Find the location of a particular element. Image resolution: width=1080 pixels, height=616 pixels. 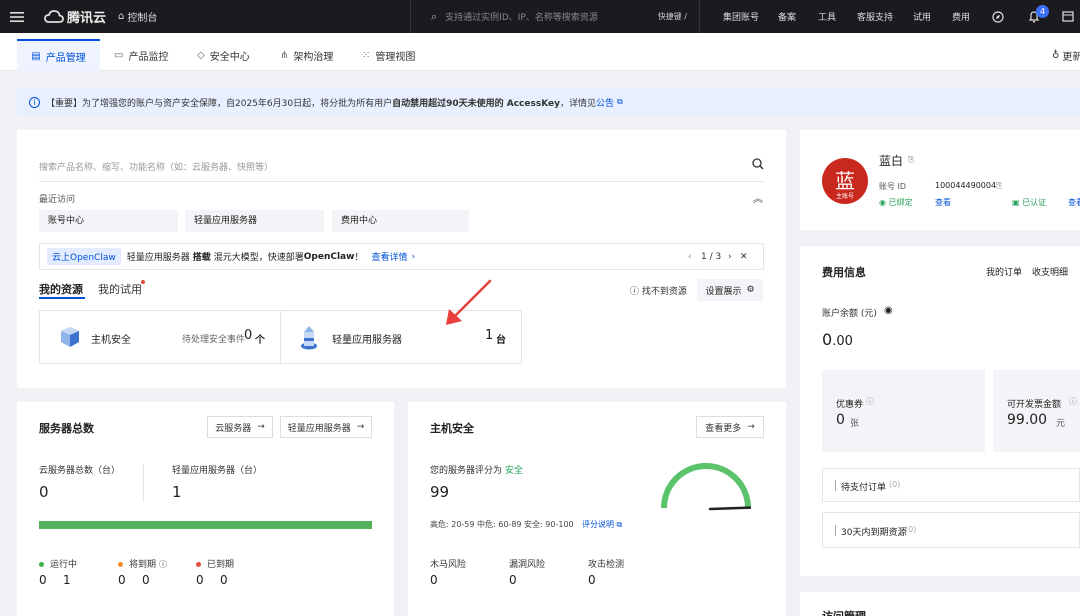

billing-title: 费用信息 is located at coordinates (844, 272).